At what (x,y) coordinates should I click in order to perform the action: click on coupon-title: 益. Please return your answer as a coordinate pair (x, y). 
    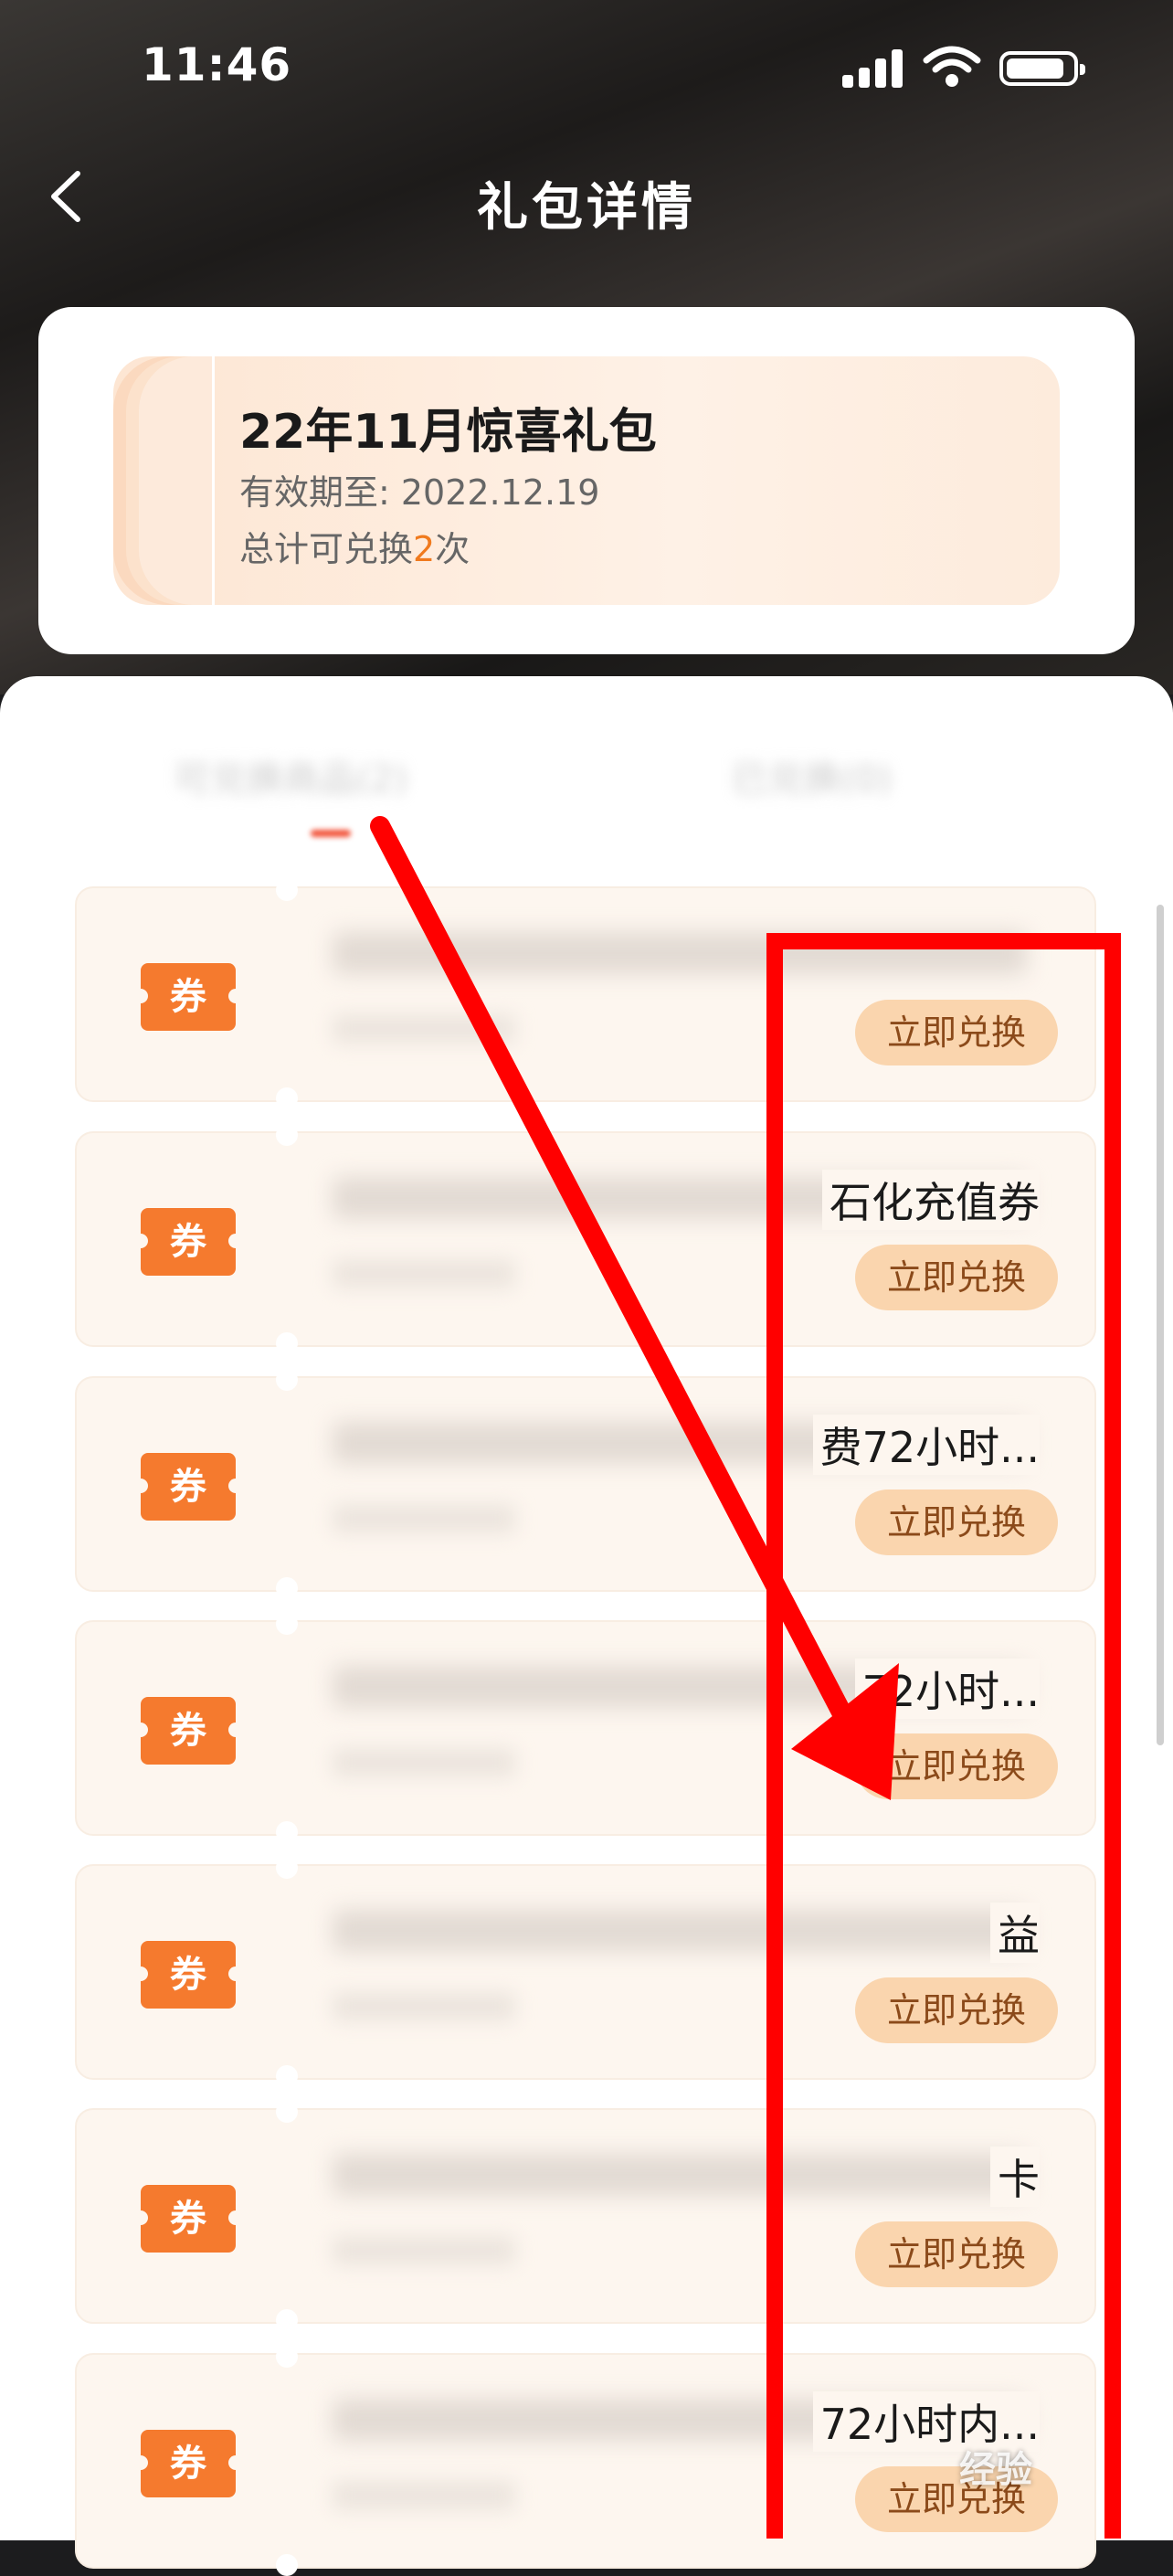
    Looking at the image, I should click on (1015, 1933).